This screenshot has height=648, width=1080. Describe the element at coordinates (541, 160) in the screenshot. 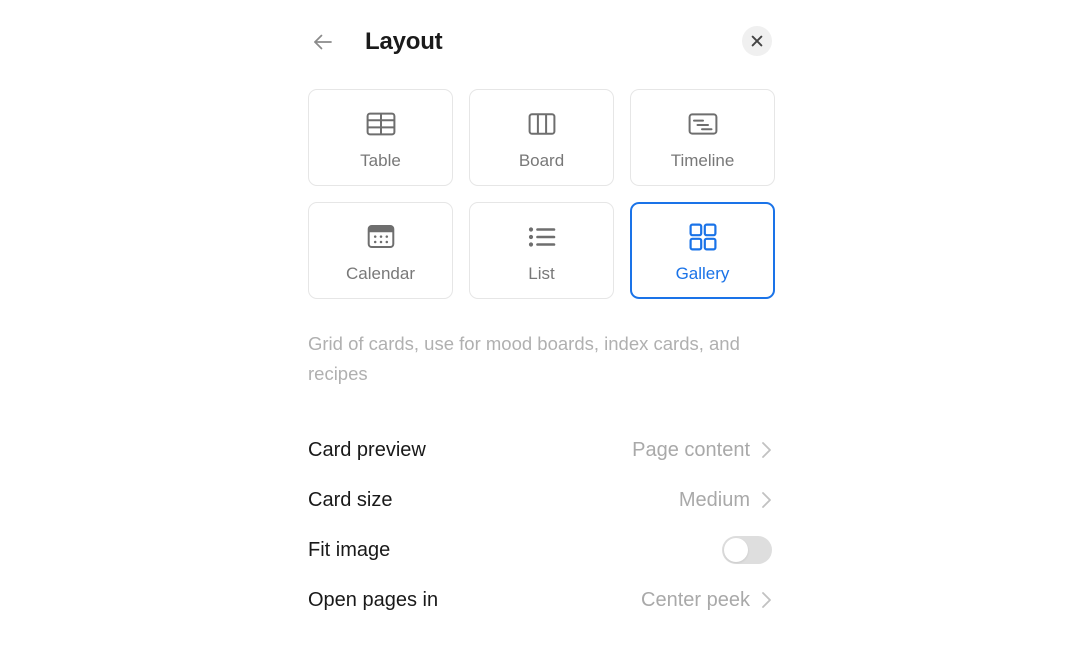

I see `layout-option-label: Board` at that location.